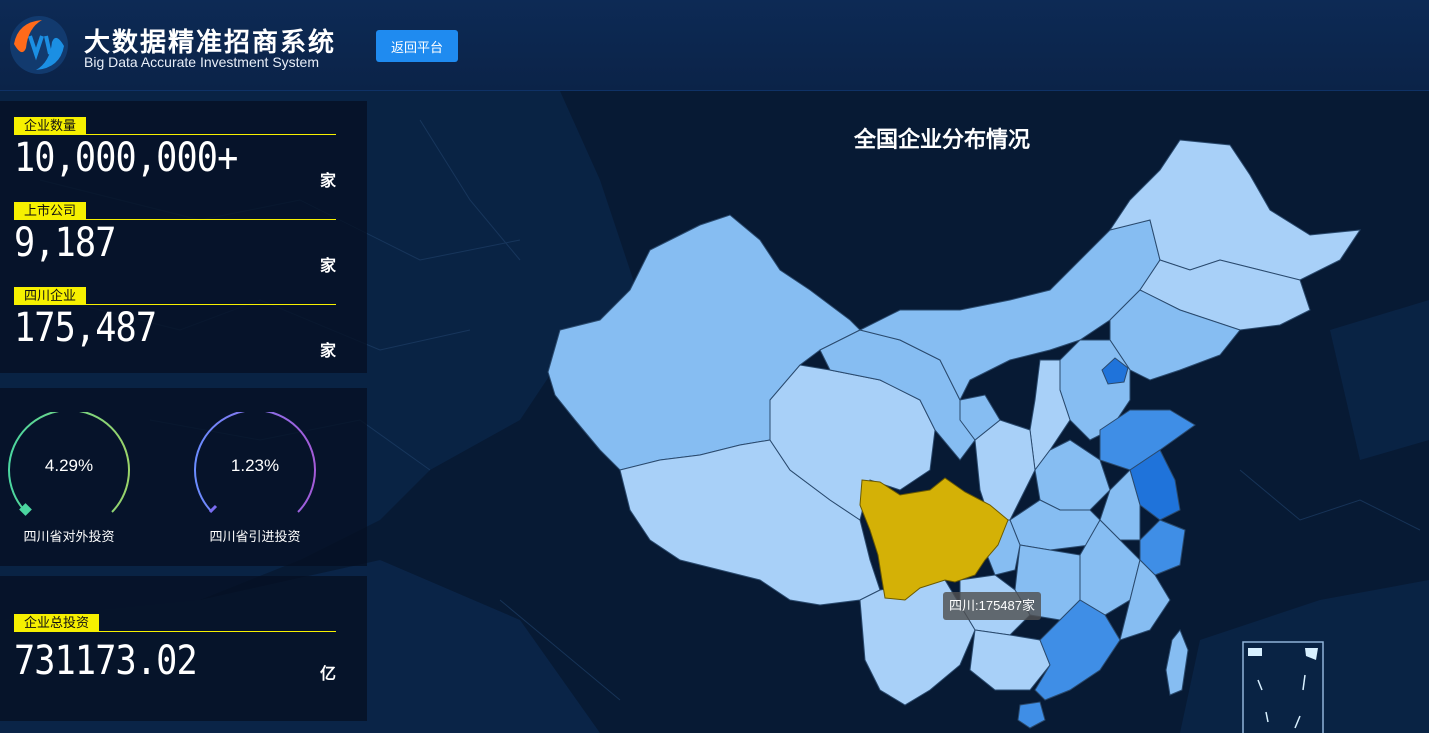  What do you see at coordinates (183, 477) in the screenshot?
I see `investment-gauges-panel: 4.29% 四川省对外投资 1.23% 四川省引进投资` at bounding box center [183, 477].